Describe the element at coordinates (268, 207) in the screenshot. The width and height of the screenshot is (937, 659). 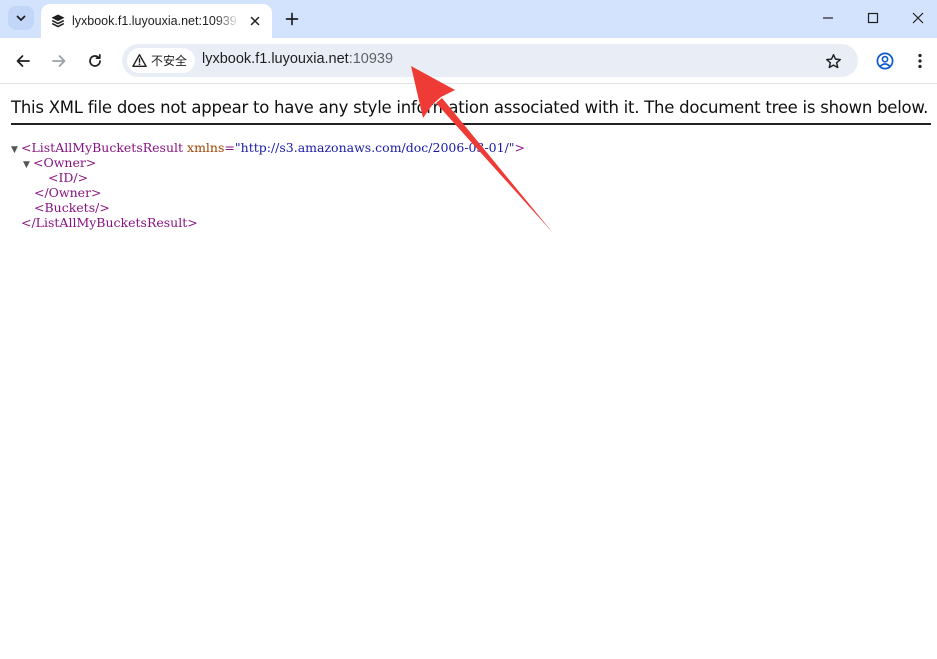
I see `xml-buckets-line: <Buckets/>` at that location.